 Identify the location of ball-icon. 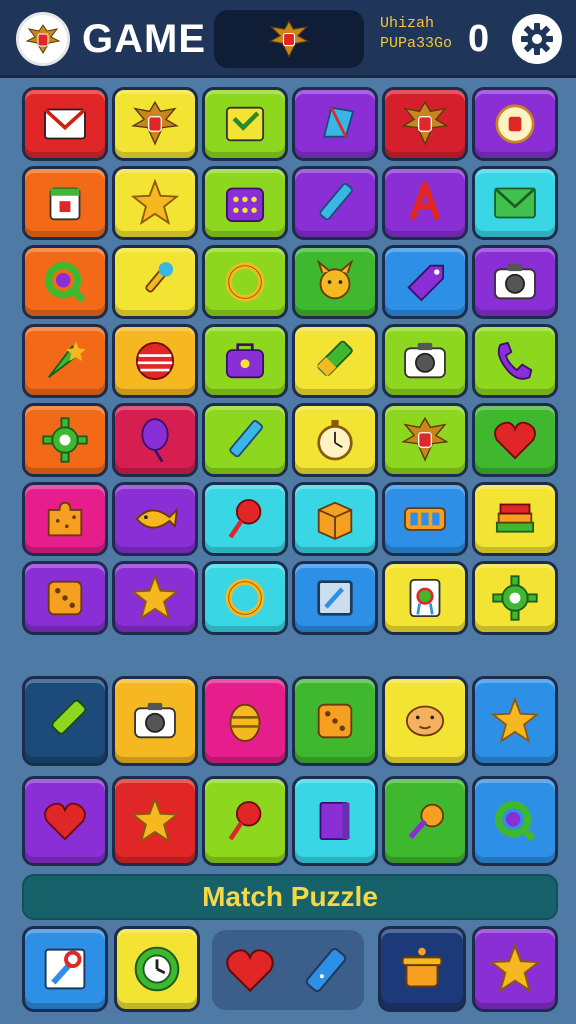
(155, 361).